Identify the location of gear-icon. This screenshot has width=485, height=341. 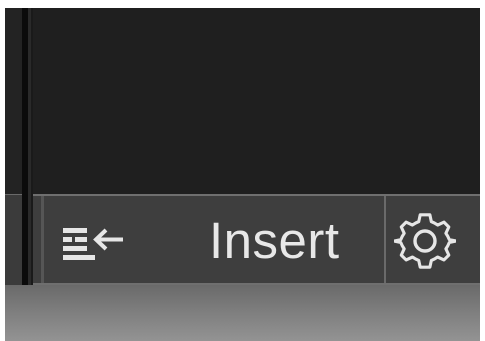
(425, 241).